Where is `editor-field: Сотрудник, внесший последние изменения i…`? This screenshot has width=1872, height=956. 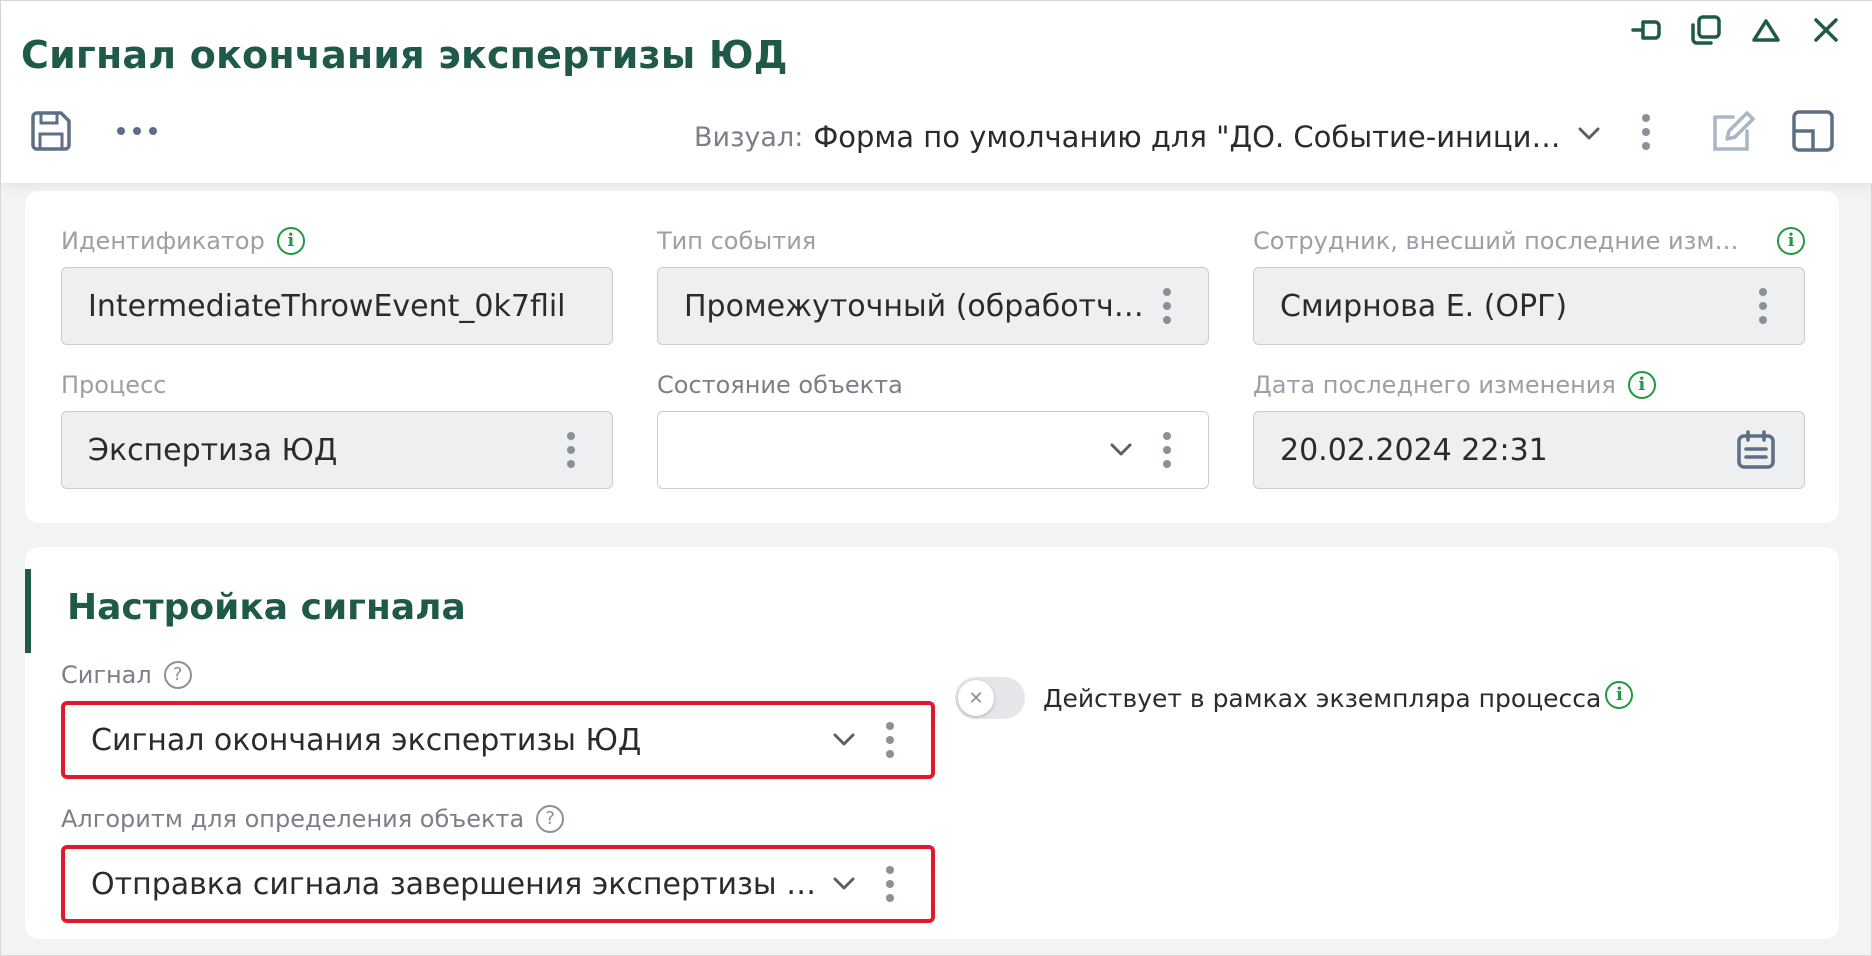 editor-field: Сотрудник, внесший последние изменения i… is located at coordinates (1529, 285).